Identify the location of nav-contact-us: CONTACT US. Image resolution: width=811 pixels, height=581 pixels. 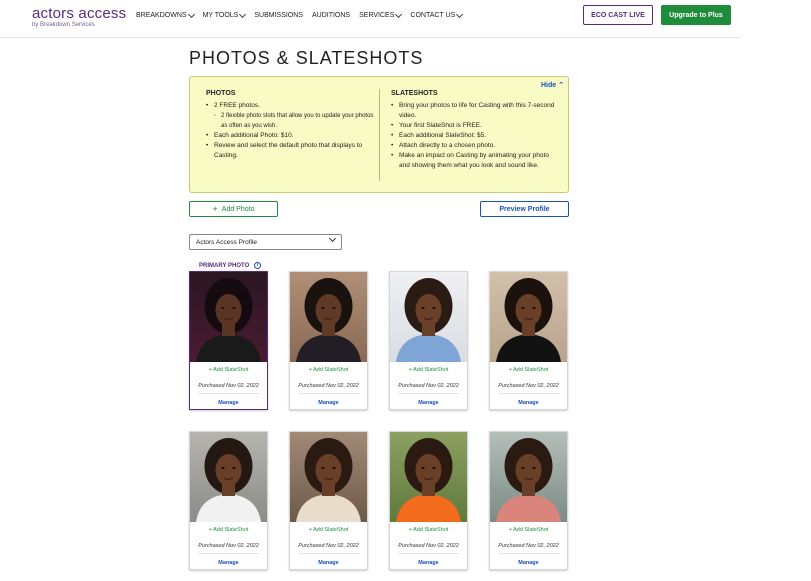
(437, 14).